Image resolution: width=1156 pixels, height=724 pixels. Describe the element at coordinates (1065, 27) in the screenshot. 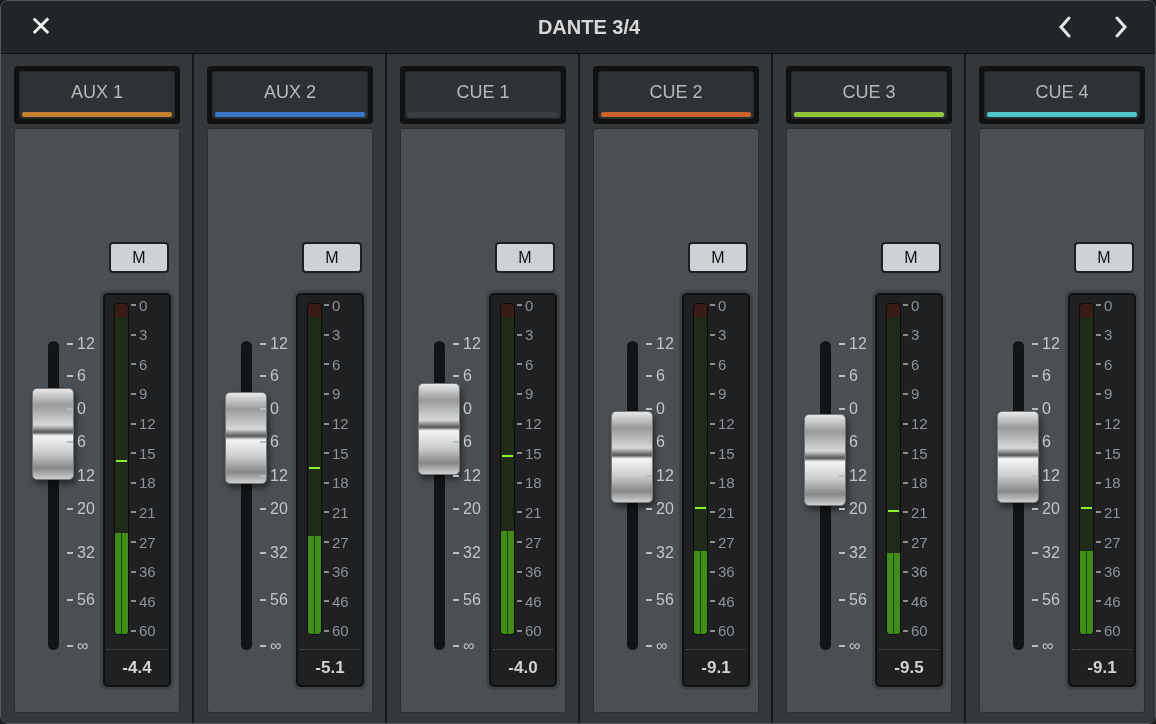

I see `chevron-left-icon` at that location.